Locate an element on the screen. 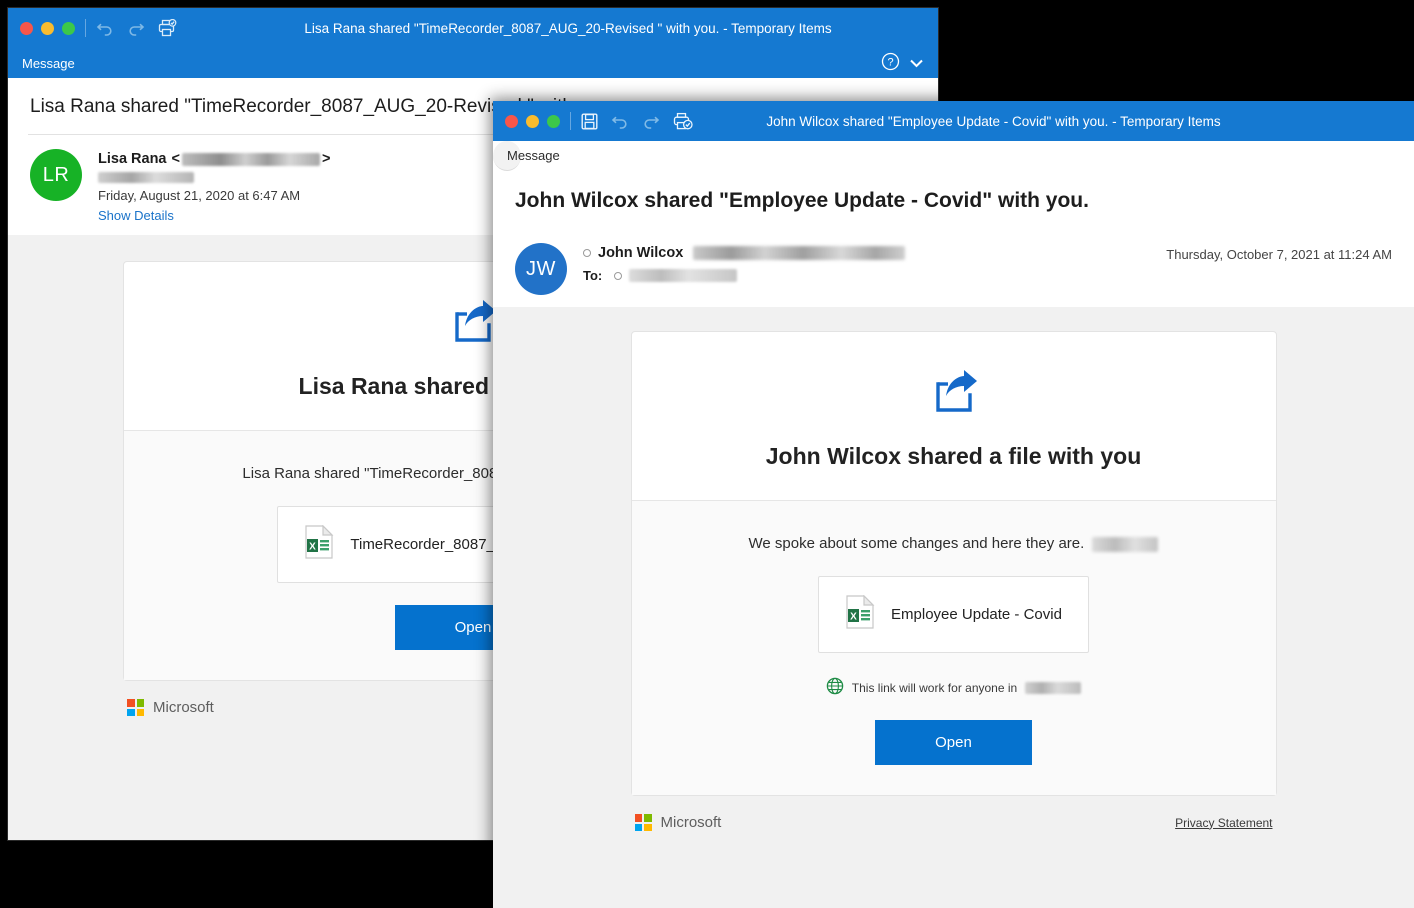 This screenshot has height=908, width=1414. microsoft-logo-back: Microsoft is located at coordinates (170, 707).